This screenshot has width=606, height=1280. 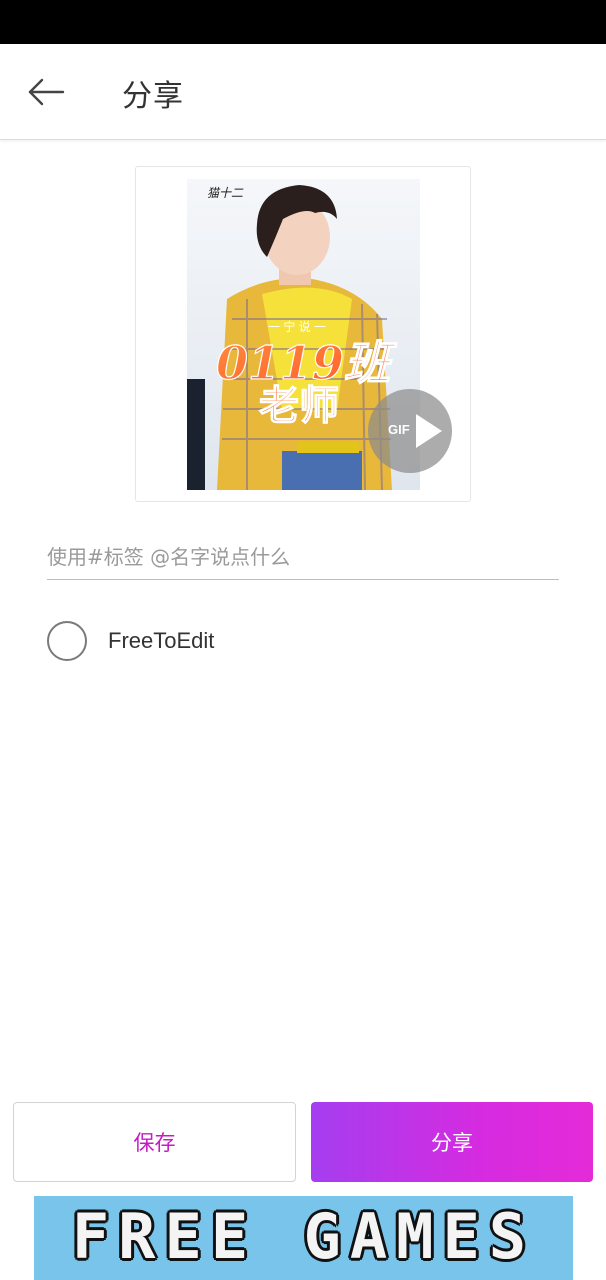 I want to click on play-icon, so click(x=429, y=431).